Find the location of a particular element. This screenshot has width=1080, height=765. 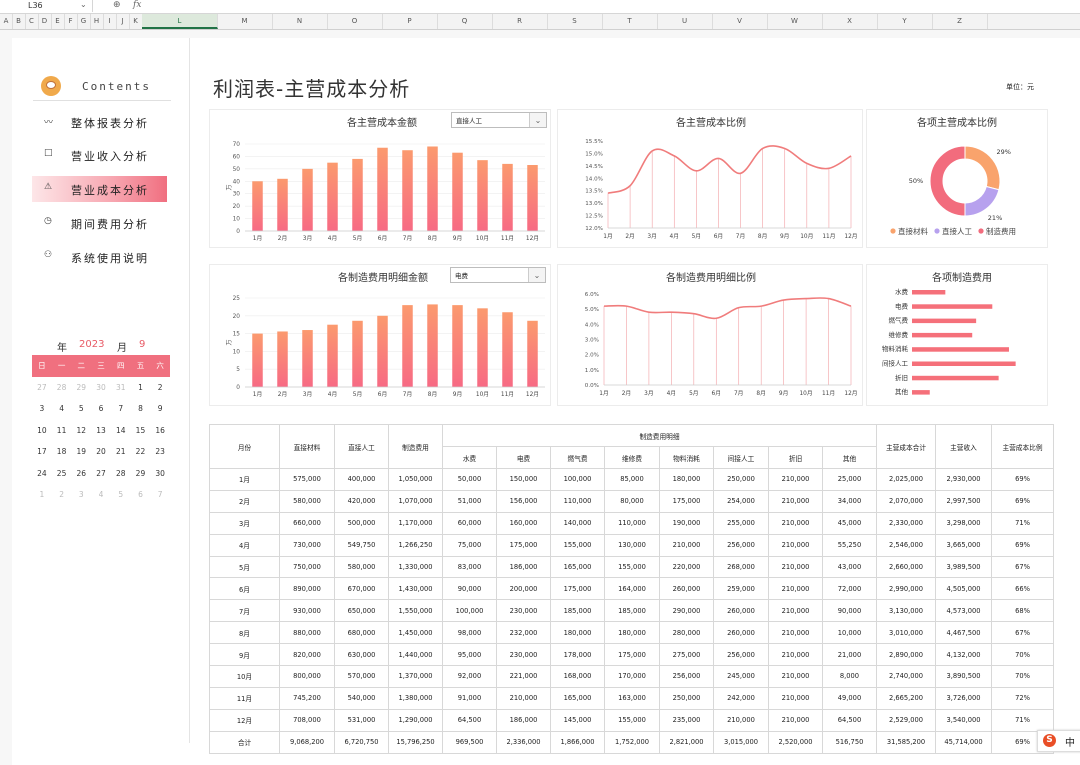

calendar-day: 25 is located at coordinates (62, 474).